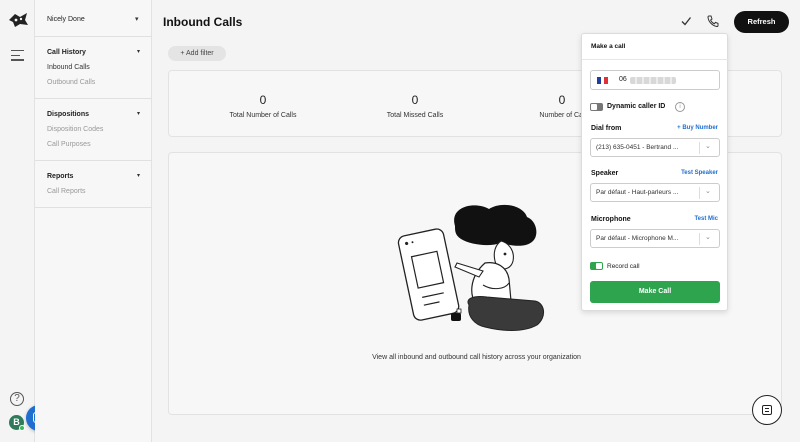 This screenshot has width=800, height=442. What do you see at coordinates (761, 22) in the screenshot?
I see `refresh-button: Refresh` at bounding box center [761, 22].